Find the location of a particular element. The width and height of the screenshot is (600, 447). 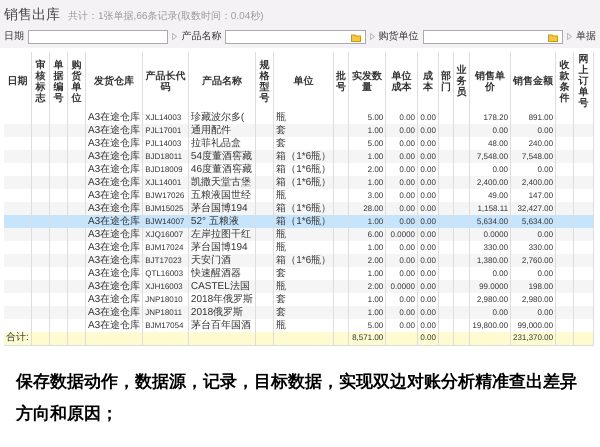

table-row: A3在途仓库 BJT17023 天安门酒 箱（1*6瓶） 2.00 0.00 0.00 1,380.00 2,760.00 is located at coordinates (299, 260).